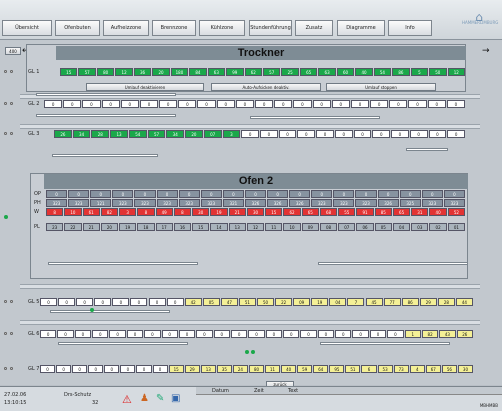 This screenshot has height=411, width=502. I want to click on message-header: Datum Zeit Text, so click(349, 391).